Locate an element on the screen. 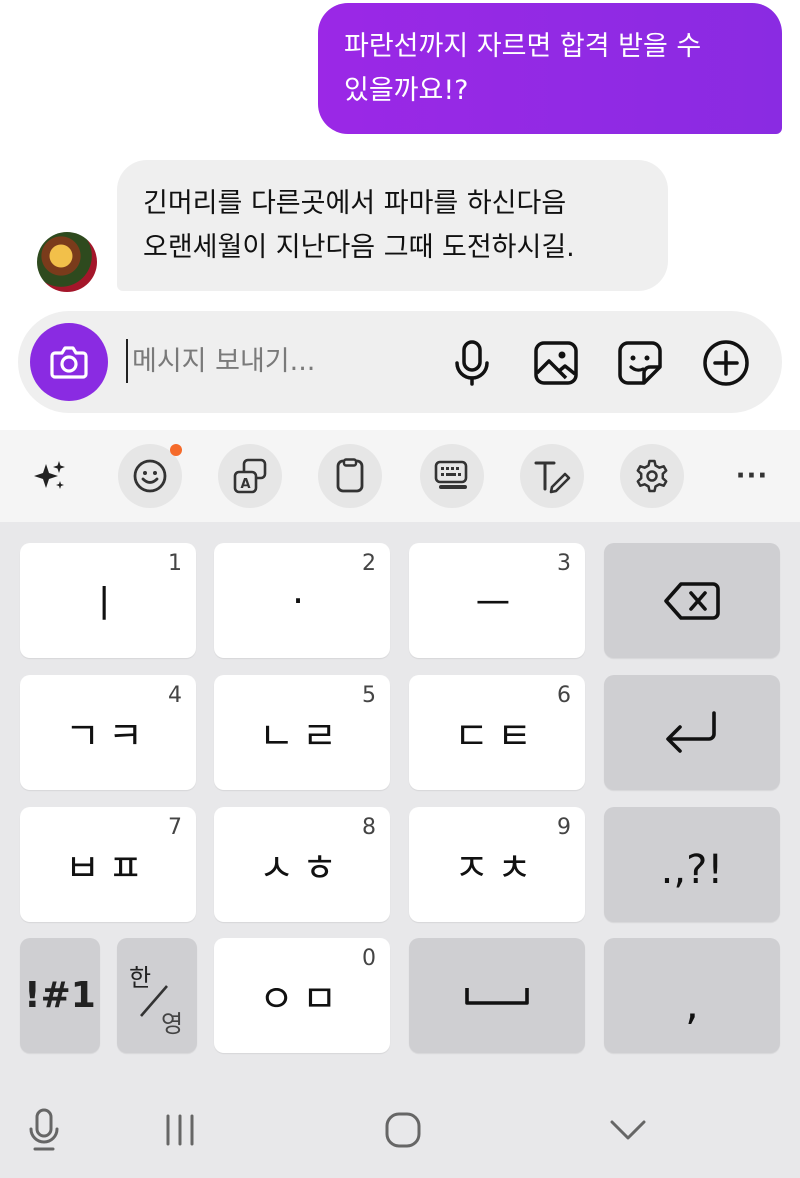  add-icon is located at coordinates (726, 363).